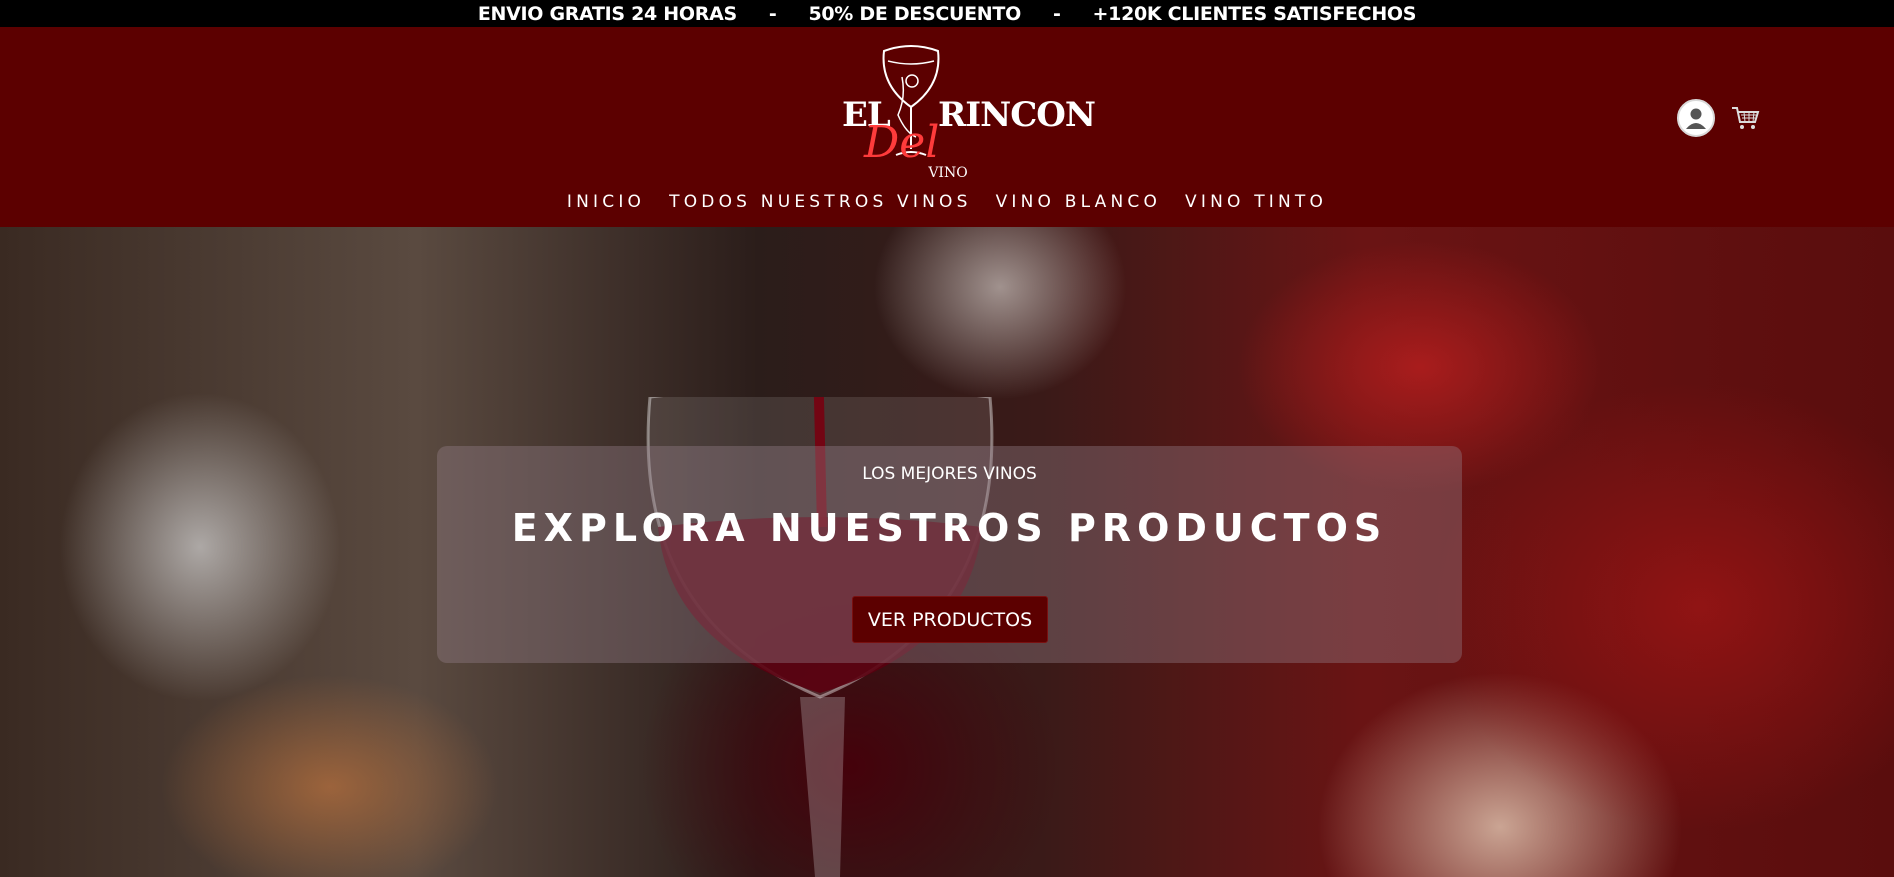 This screenshot has width=1894, height=877. Describe the element at coordinates (1745, 118) in the screenshot. I see `cart-icon` at that location.